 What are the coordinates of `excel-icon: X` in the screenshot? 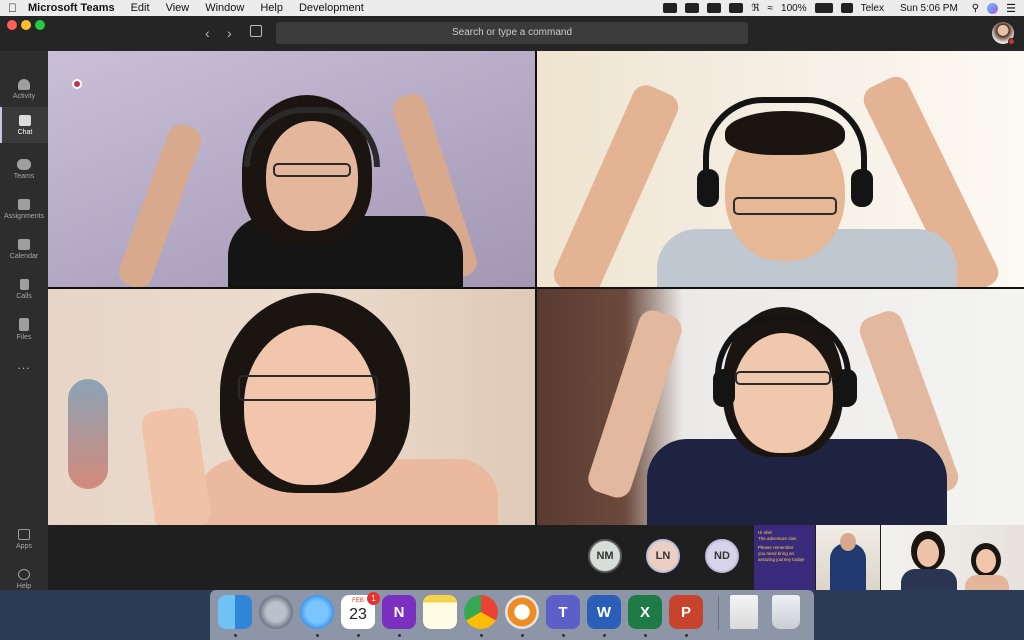 It's located at (645, 612).